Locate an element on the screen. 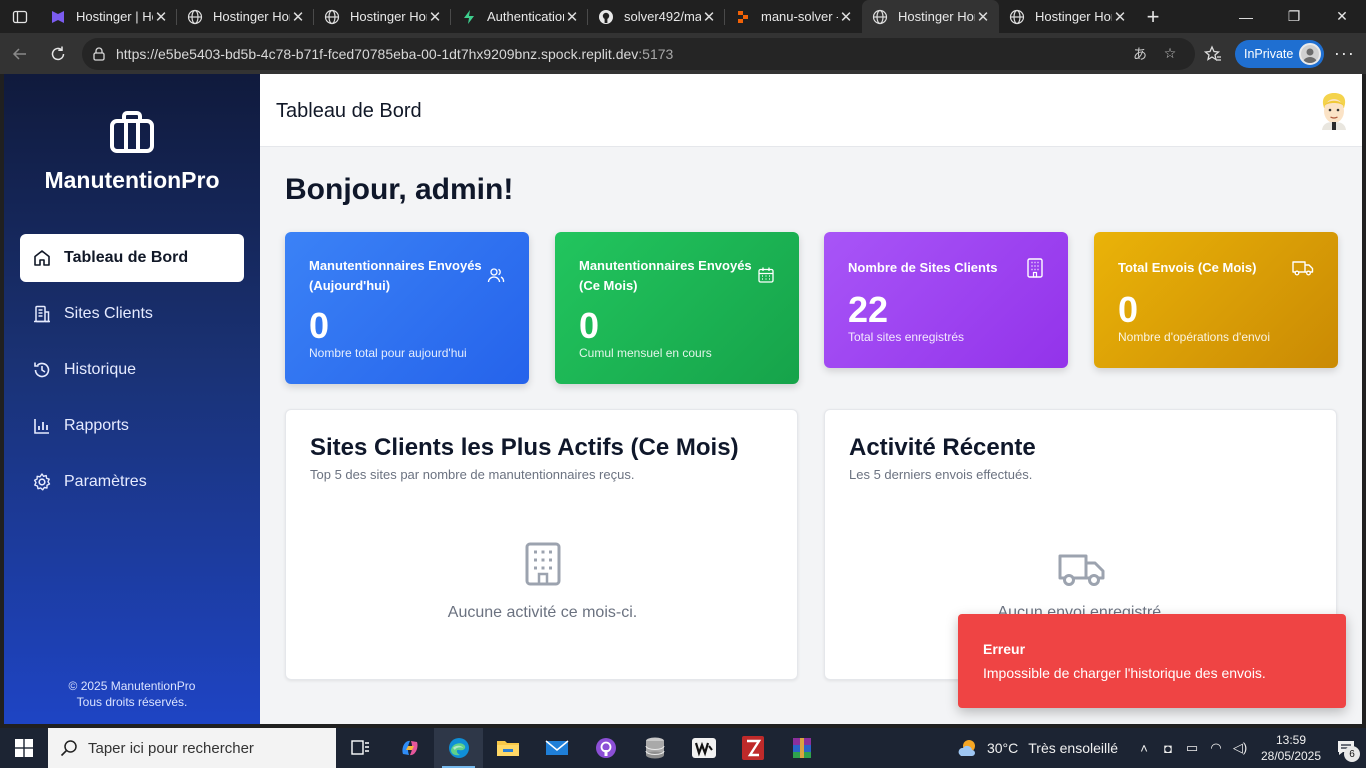 The image size is (1366, 768). archive-icon is located at coordinates (801, 748).